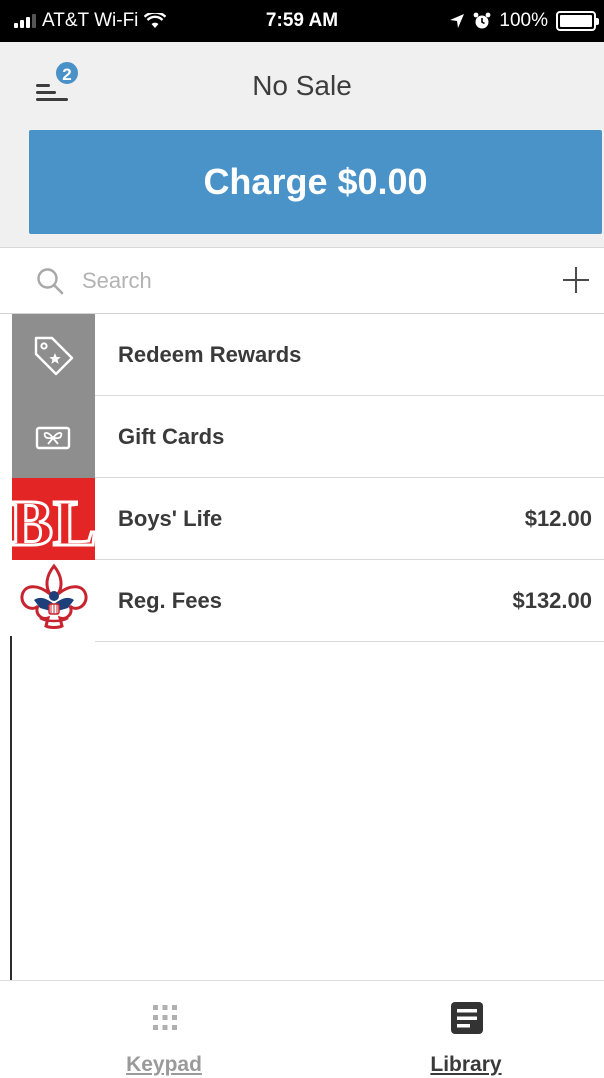 Image resolution: width=604 pixels, height=1078 pixels. I want to click on tab-label: Library, so click(466, 1064).